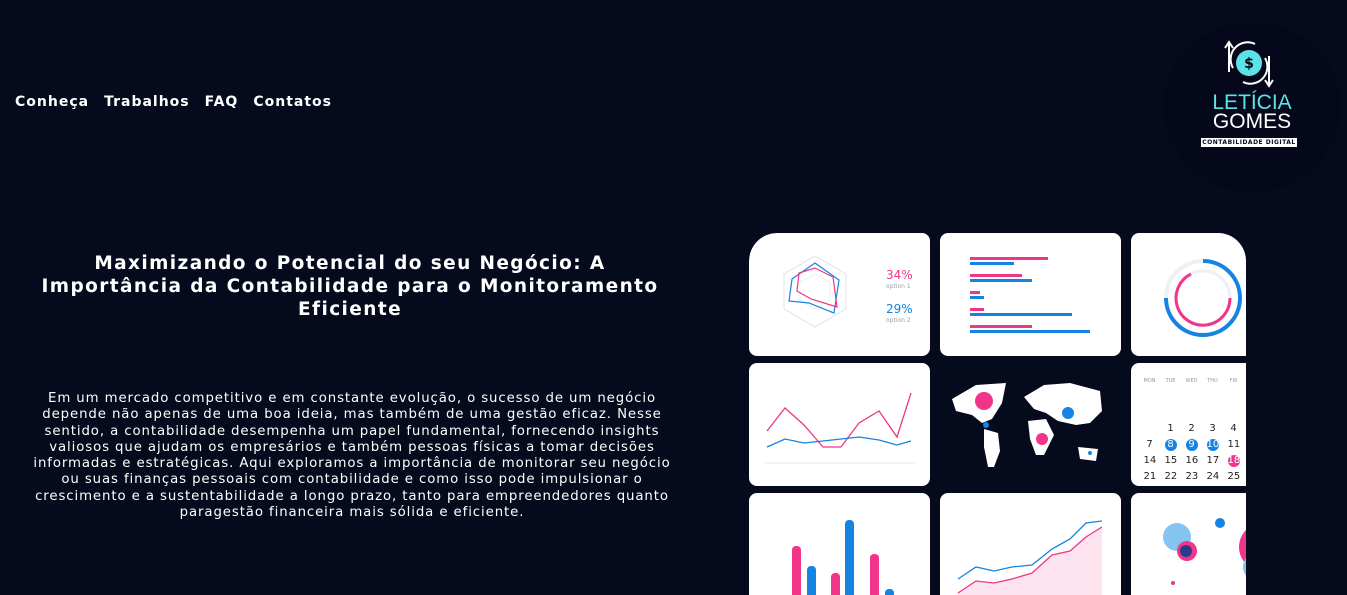 The image size is (1347, 595). I want to click on main-nav: Conheça Trabalhos FAQ Contatos, so click(173, 102).